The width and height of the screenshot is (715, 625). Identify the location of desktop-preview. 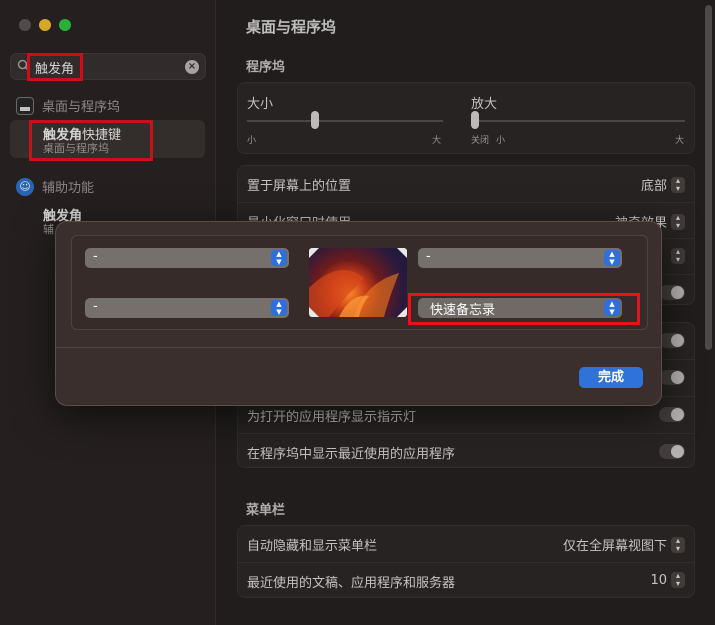
(358, 282).